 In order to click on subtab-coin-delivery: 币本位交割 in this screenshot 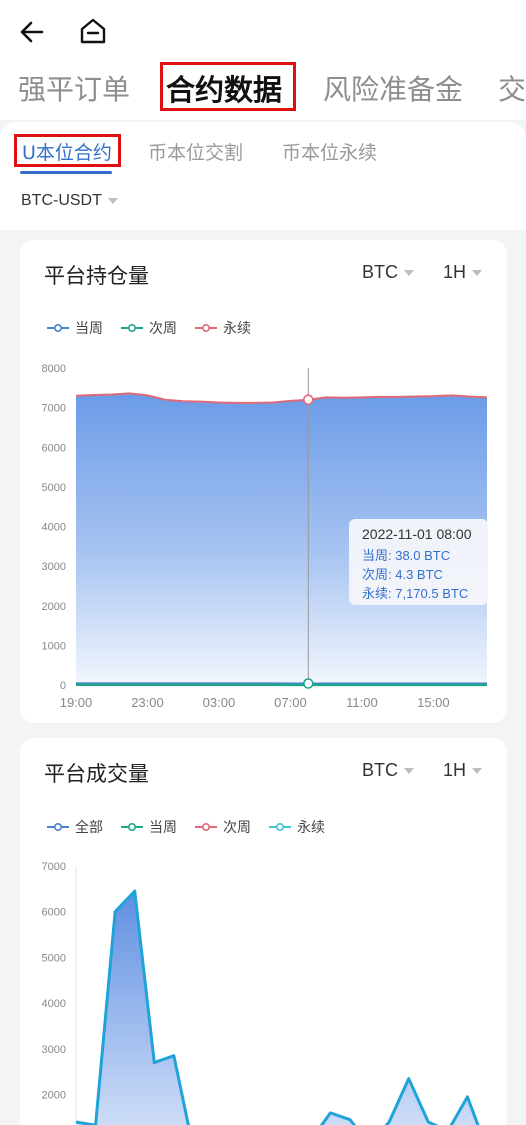, I will do `click(195, 151)`.